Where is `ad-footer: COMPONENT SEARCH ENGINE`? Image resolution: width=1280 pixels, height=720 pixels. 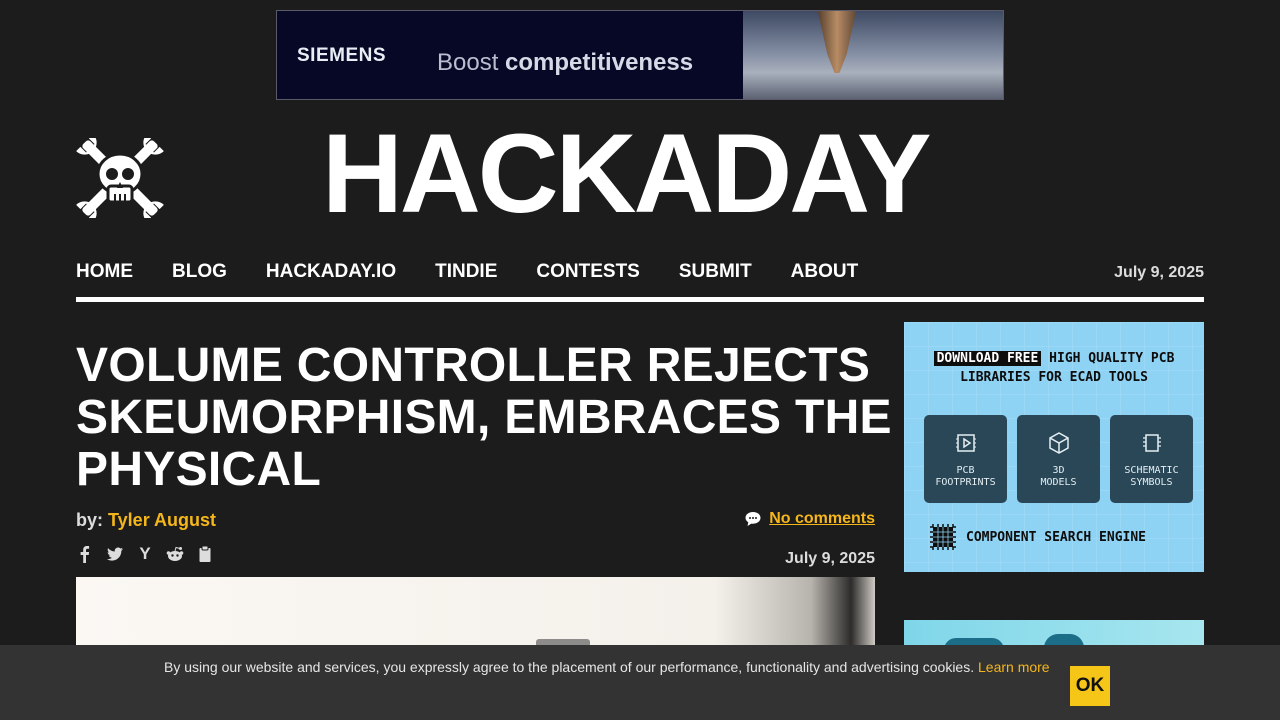 ad-footer: COMPONENT SEARCH ENGINE is located at coordinates (1037, 537).